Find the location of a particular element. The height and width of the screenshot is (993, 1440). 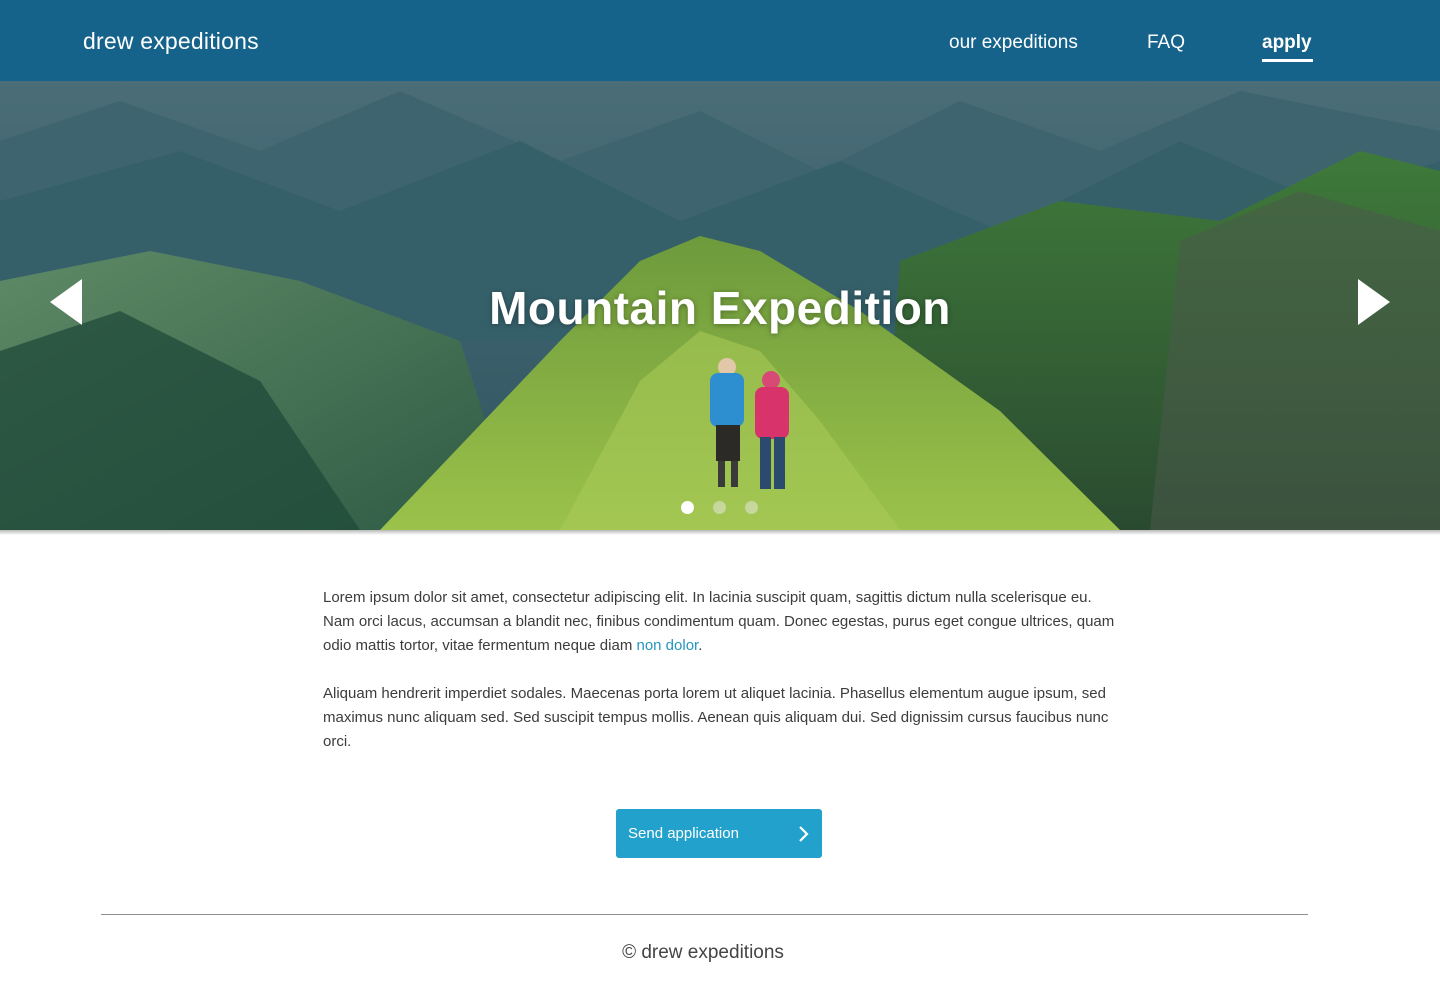

triangle-right-icon is located at coordinates (1374, 302).